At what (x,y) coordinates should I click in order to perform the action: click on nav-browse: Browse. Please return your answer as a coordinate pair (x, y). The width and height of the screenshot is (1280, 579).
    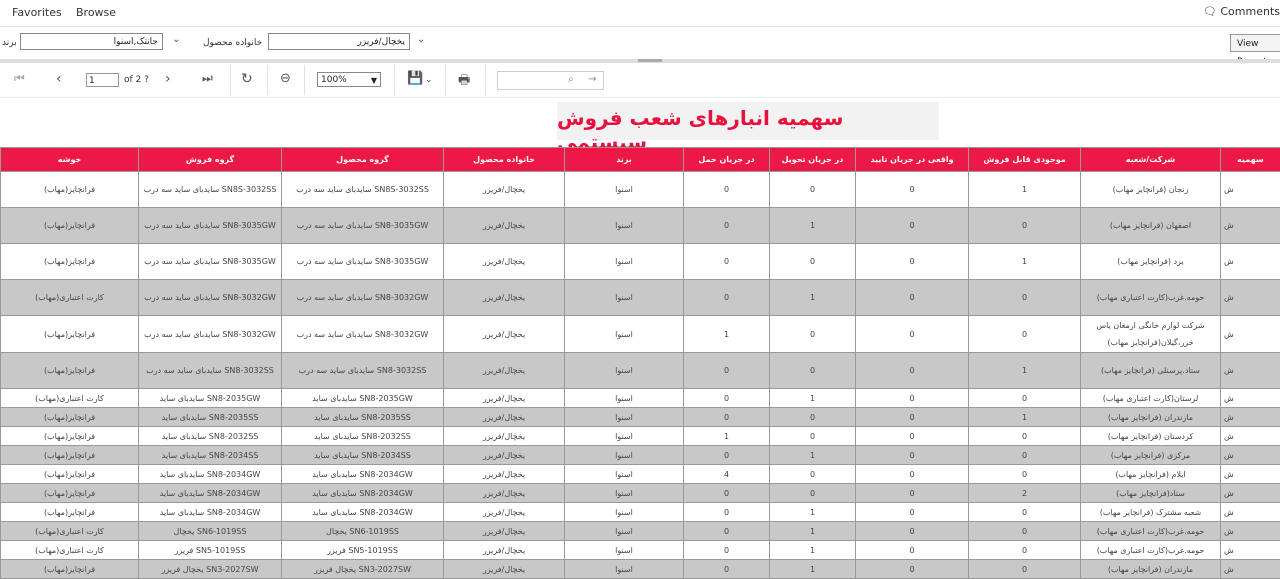
    Looking at the image, I should click on (96, 12).